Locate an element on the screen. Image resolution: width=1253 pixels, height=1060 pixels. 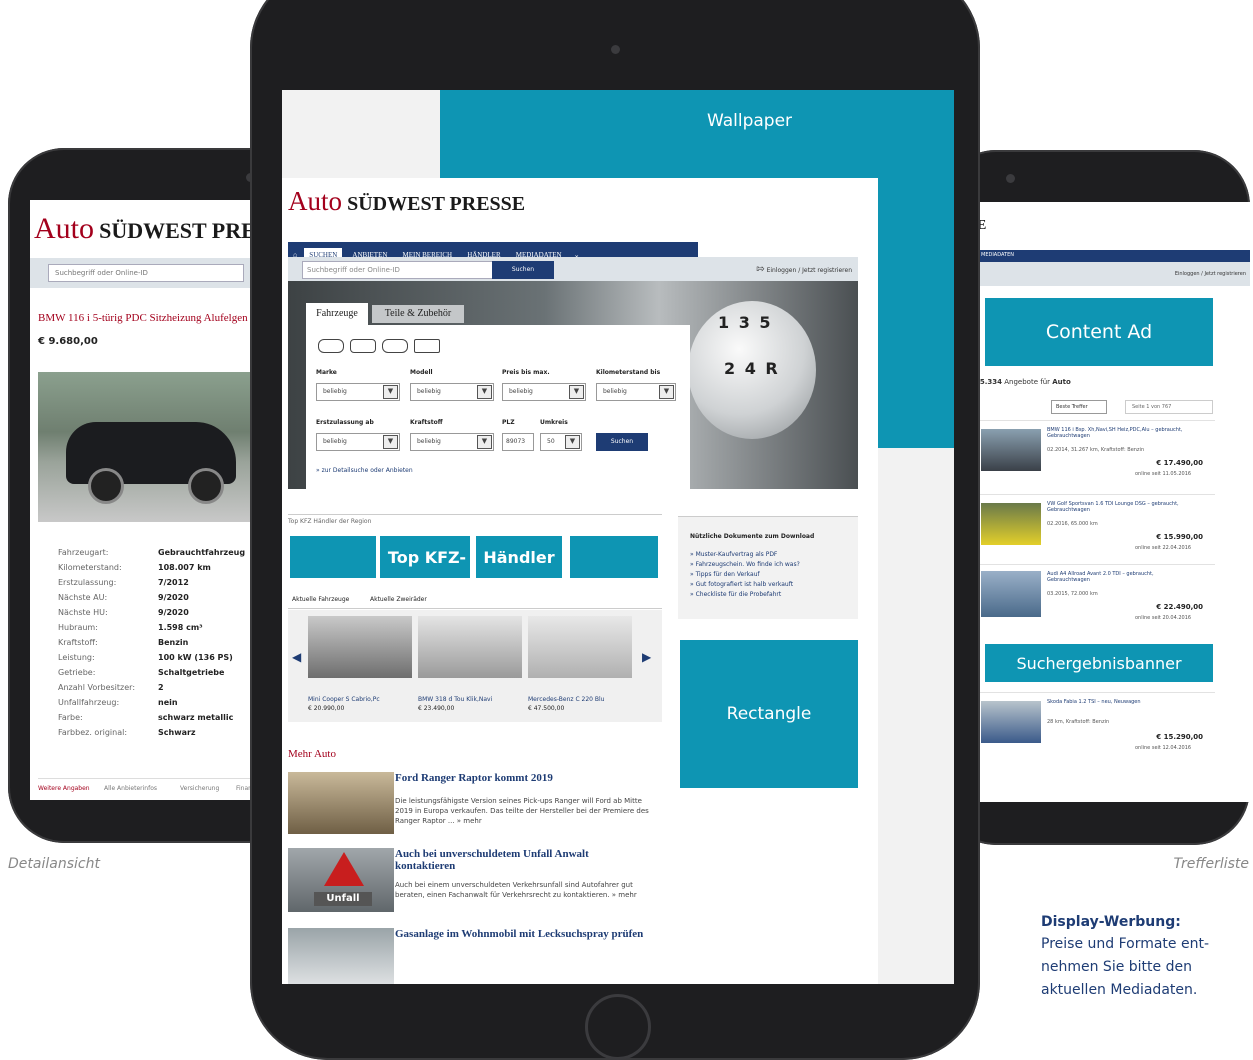
result-price: € 15.990,00 is located at coordinates (1179, 537).